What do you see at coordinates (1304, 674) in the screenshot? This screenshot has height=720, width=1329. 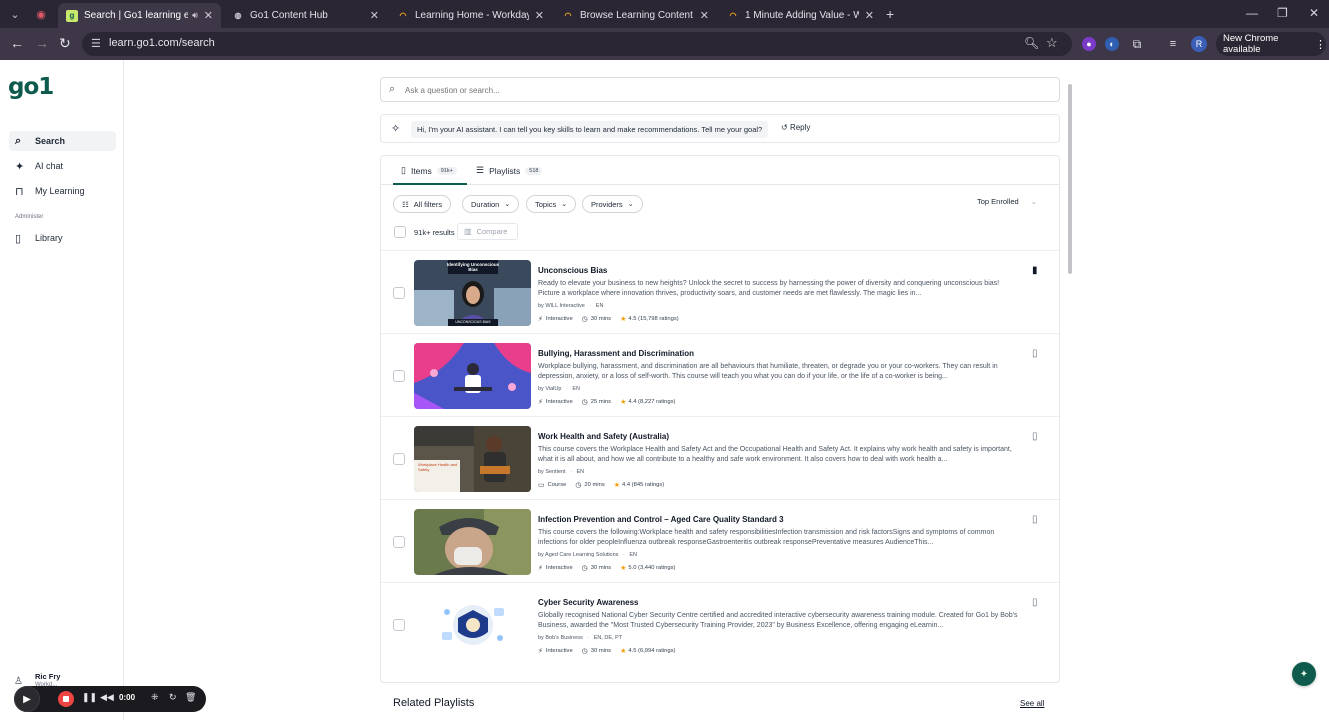 I see `ai-chat-floating-button: ✦` at bounding box center [1304, 674].